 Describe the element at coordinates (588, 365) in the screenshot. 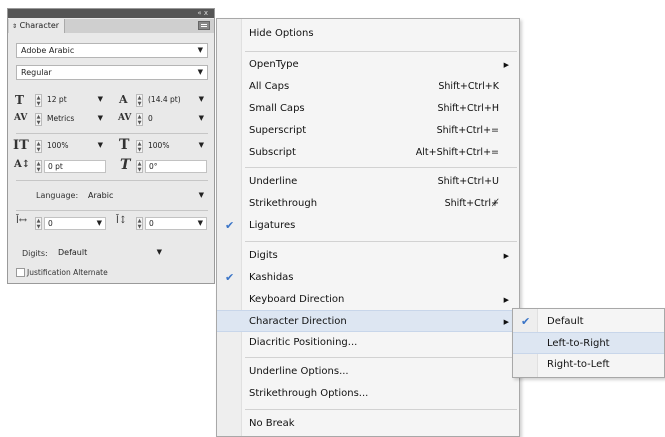

I see `submenu-item-right-to-left: Right-to-Left` at that location.